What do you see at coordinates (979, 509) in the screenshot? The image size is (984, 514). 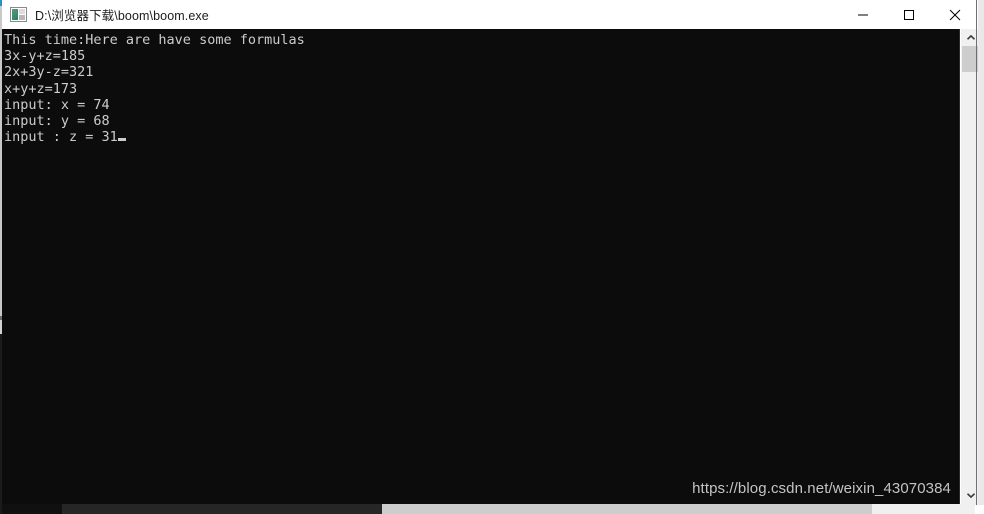 I see `bottom-right-corner` at bounding box center [979, 509].